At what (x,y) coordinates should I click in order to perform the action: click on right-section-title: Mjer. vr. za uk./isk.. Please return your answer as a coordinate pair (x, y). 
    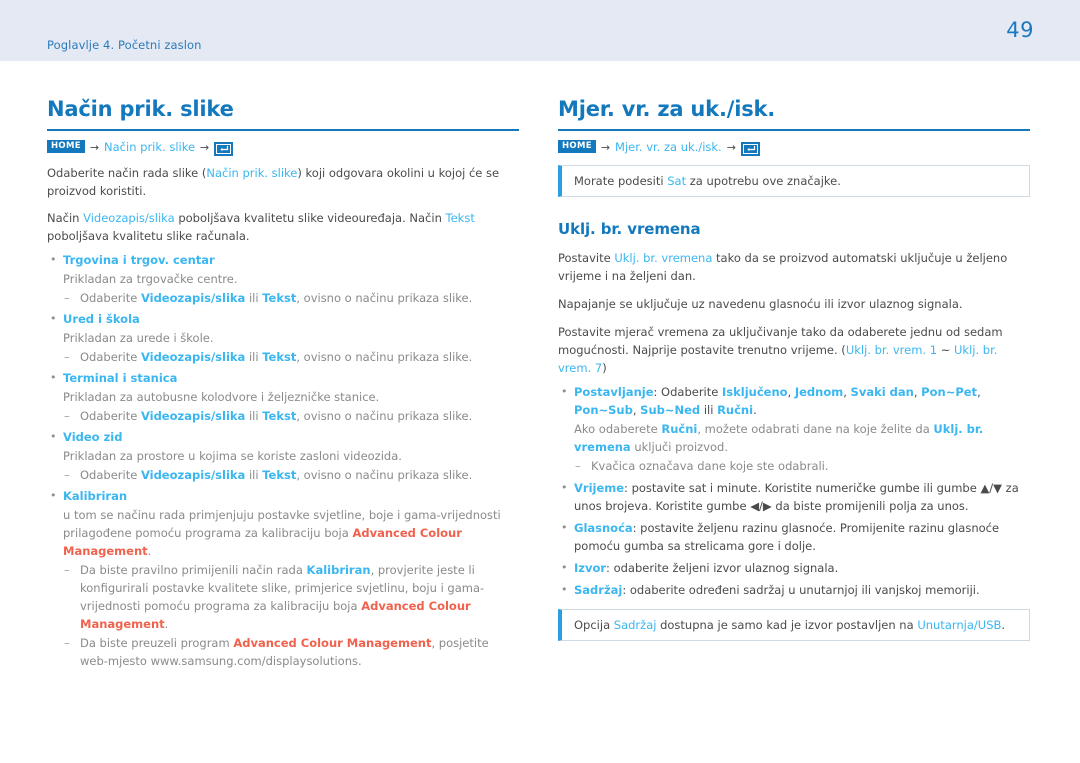
    Looking at the image, I should click on (667, 109).